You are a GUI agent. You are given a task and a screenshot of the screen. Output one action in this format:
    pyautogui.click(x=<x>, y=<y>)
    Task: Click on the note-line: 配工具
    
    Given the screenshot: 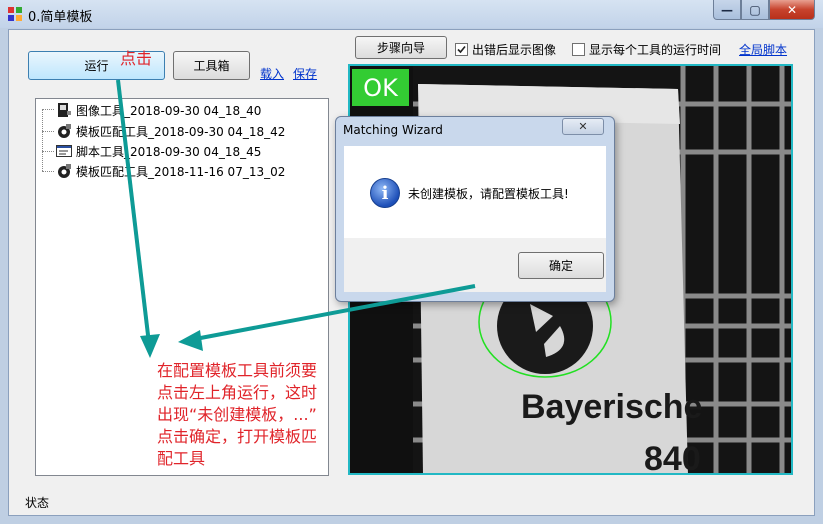 What is the action you would take?
    pyautogui.click(x=181, y=458)
    